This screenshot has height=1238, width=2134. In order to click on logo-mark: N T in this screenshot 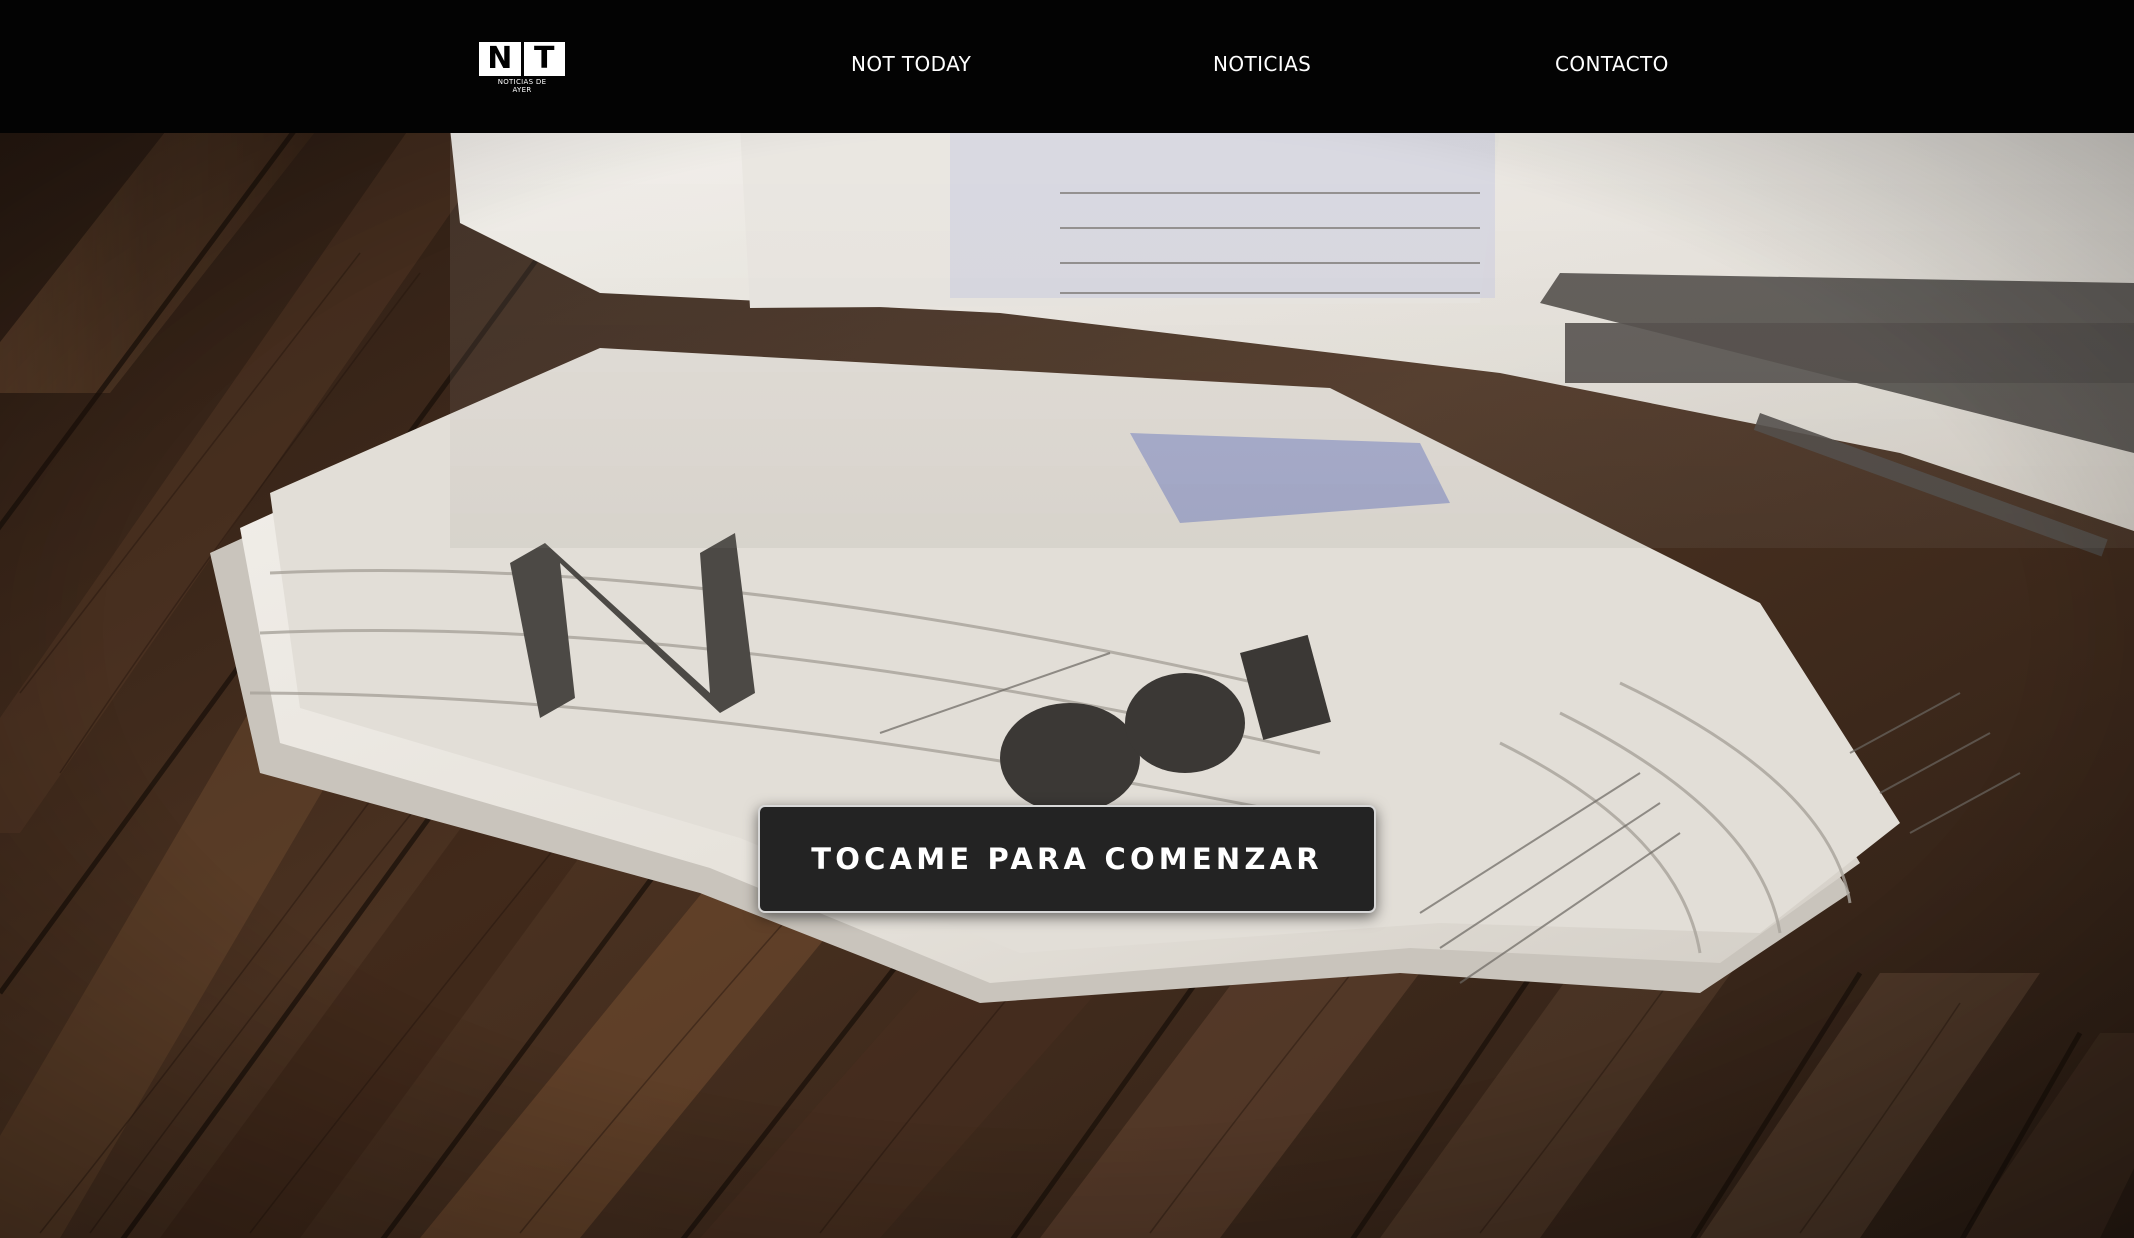, I will do `click(522, 59)`.